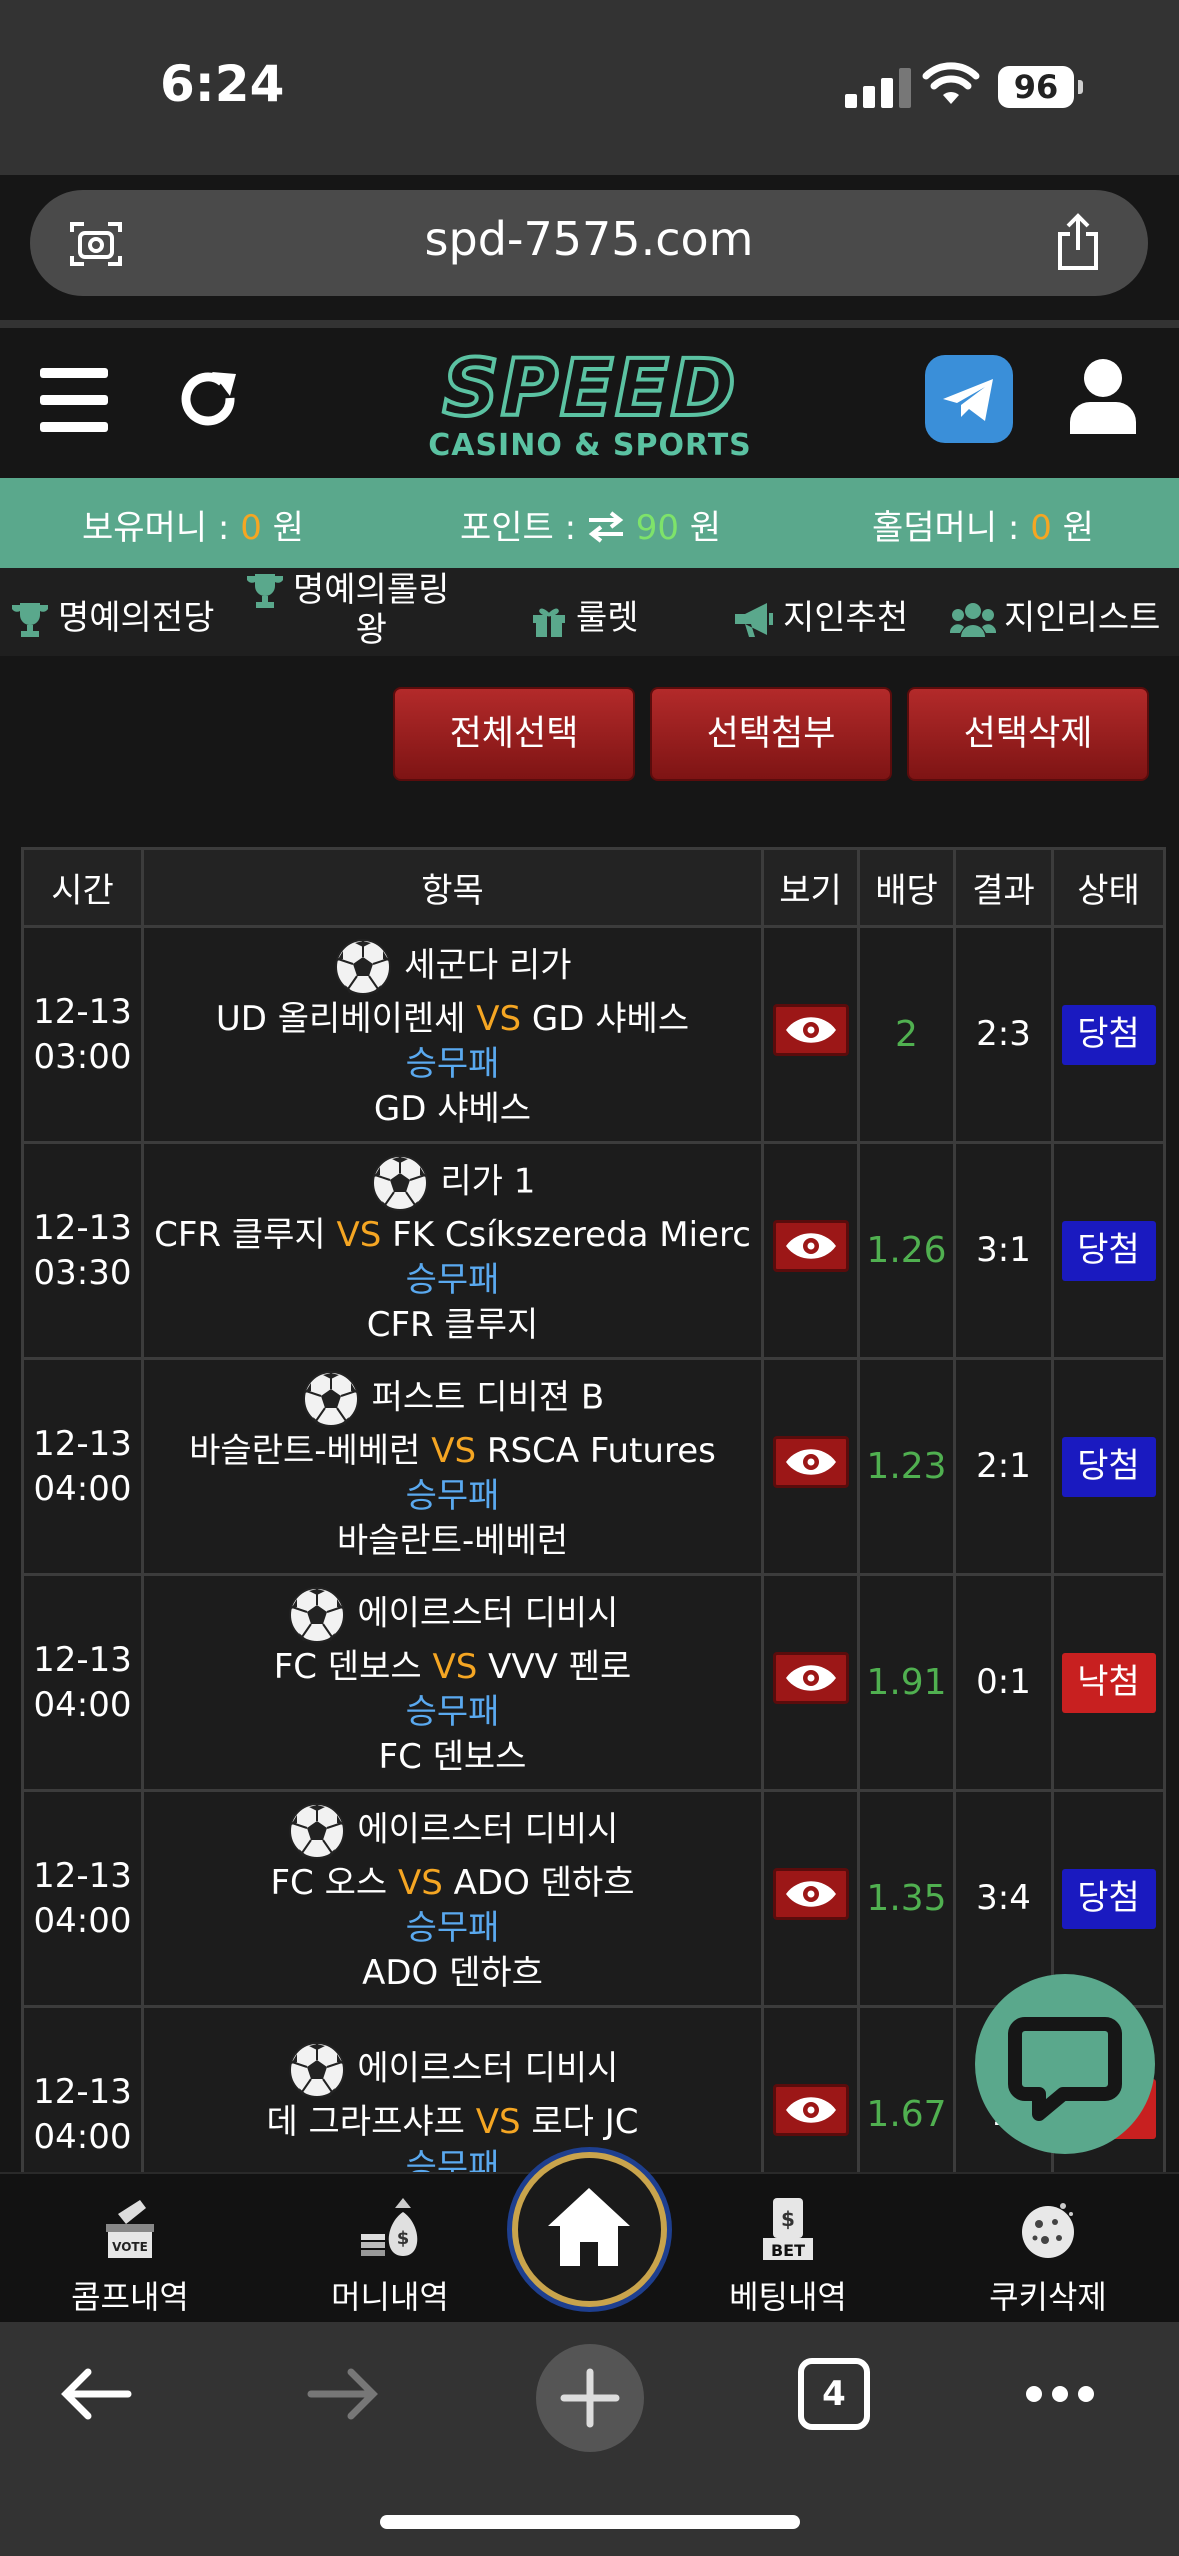  What do you see at coordinates (657, 528) in the screenshot?
I see `point-value: 90` at bounding box center [657, 528].